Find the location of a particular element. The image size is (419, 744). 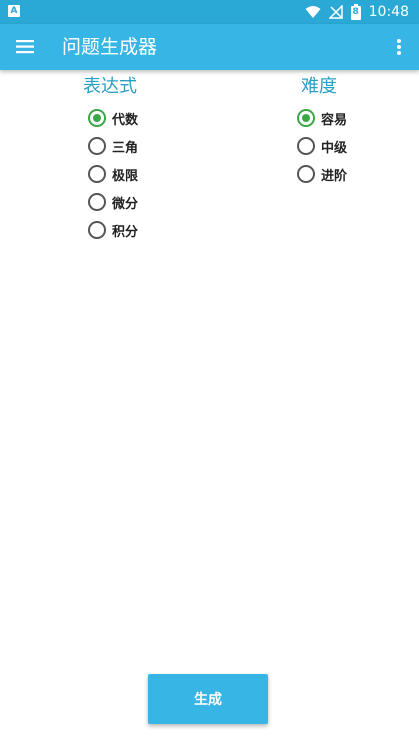

radio-label: 容易 is located at coordinates (334, 120).